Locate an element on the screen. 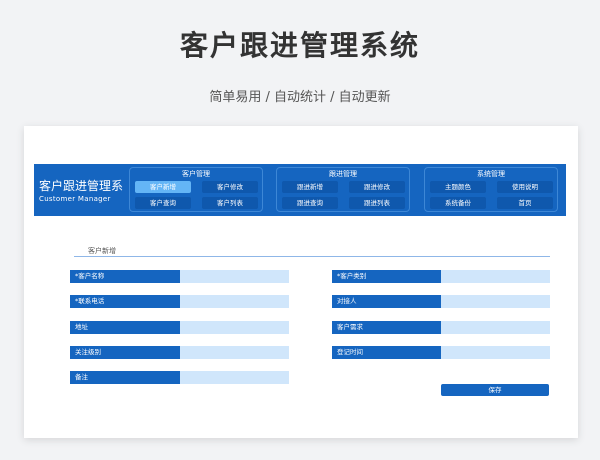 This screenshot has height=460, width=600. register-date-input is located at coordinates (495, 352).